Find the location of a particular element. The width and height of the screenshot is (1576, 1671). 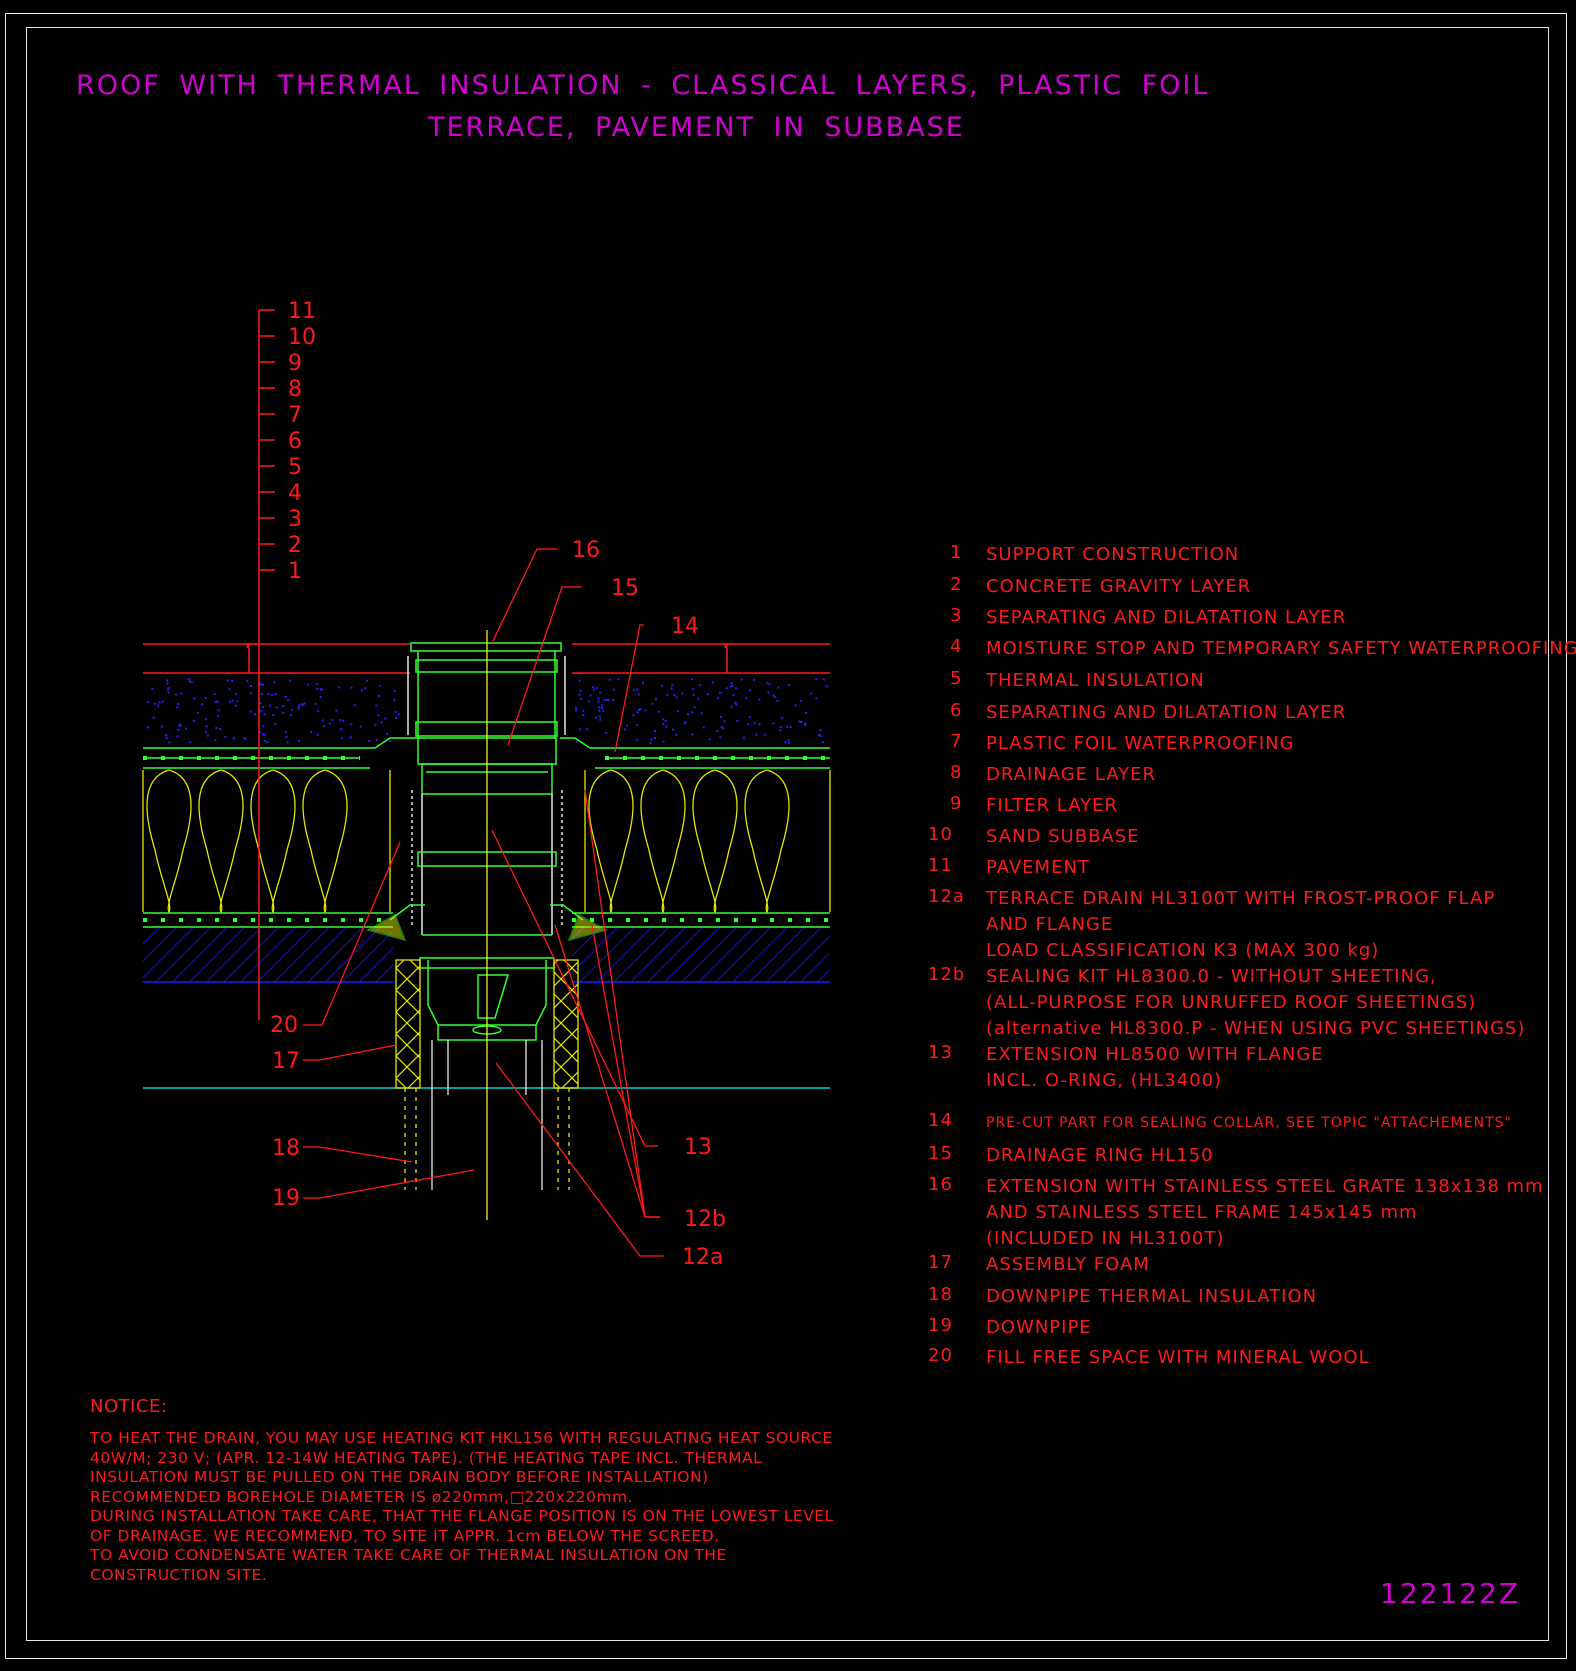

legend-description: FILTER LAYER is located at coordinates (1052, 806).